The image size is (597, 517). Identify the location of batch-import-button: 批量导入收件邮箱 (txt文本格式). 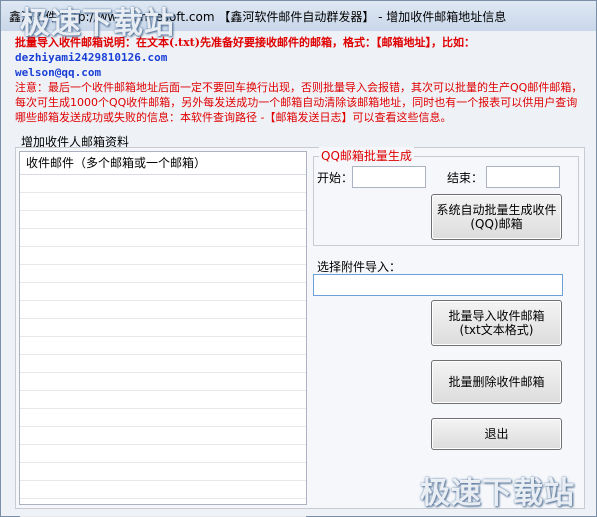
(496, 323).